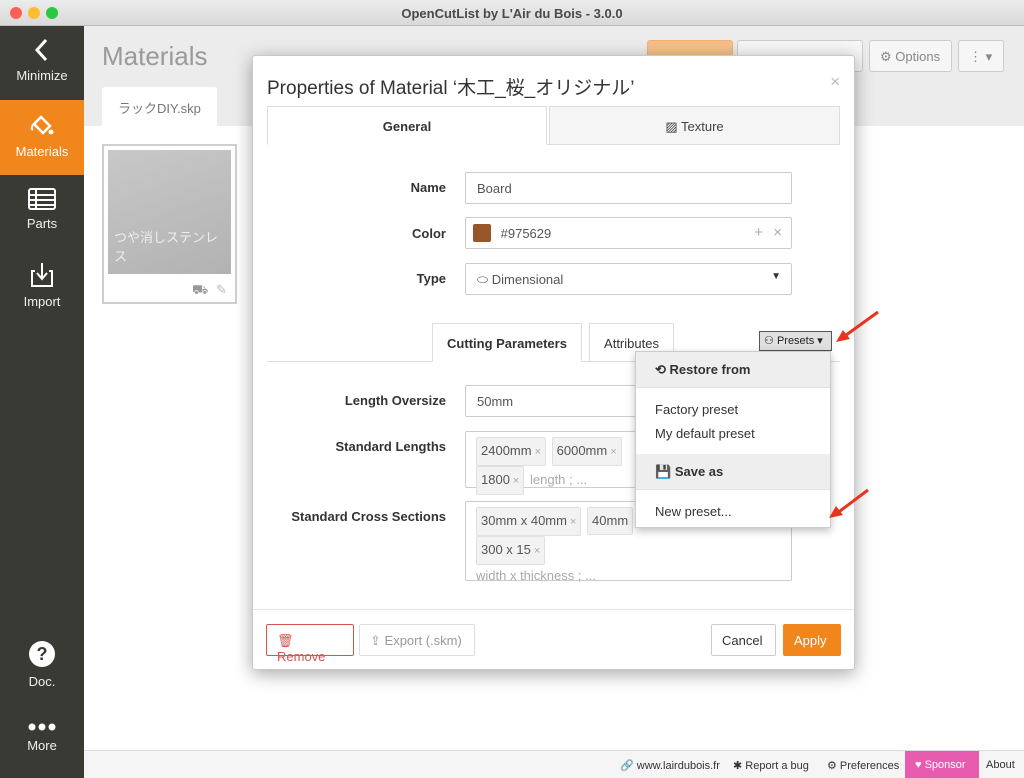 This screenshot has height=778, width=1024. I want to click on gear-icon: ⚙, so click(886, 56).